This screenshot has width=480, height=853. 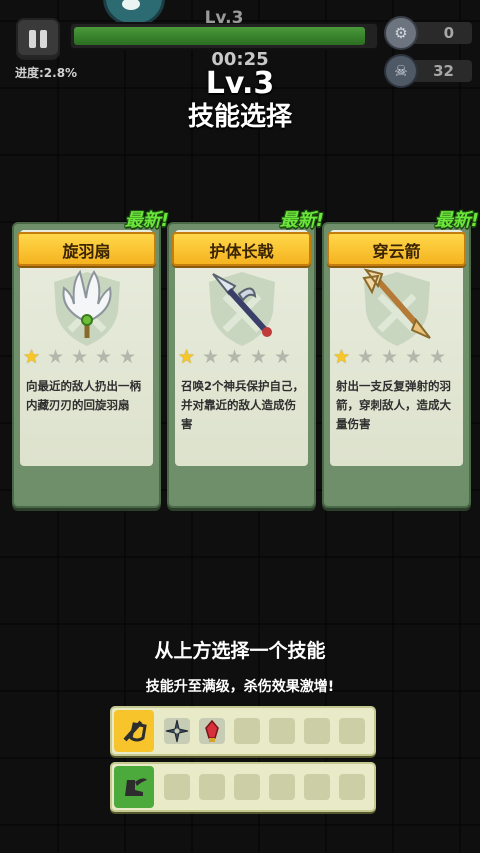 I want to click on xp-level-label: Lv.3, so click(x=224, y=18).